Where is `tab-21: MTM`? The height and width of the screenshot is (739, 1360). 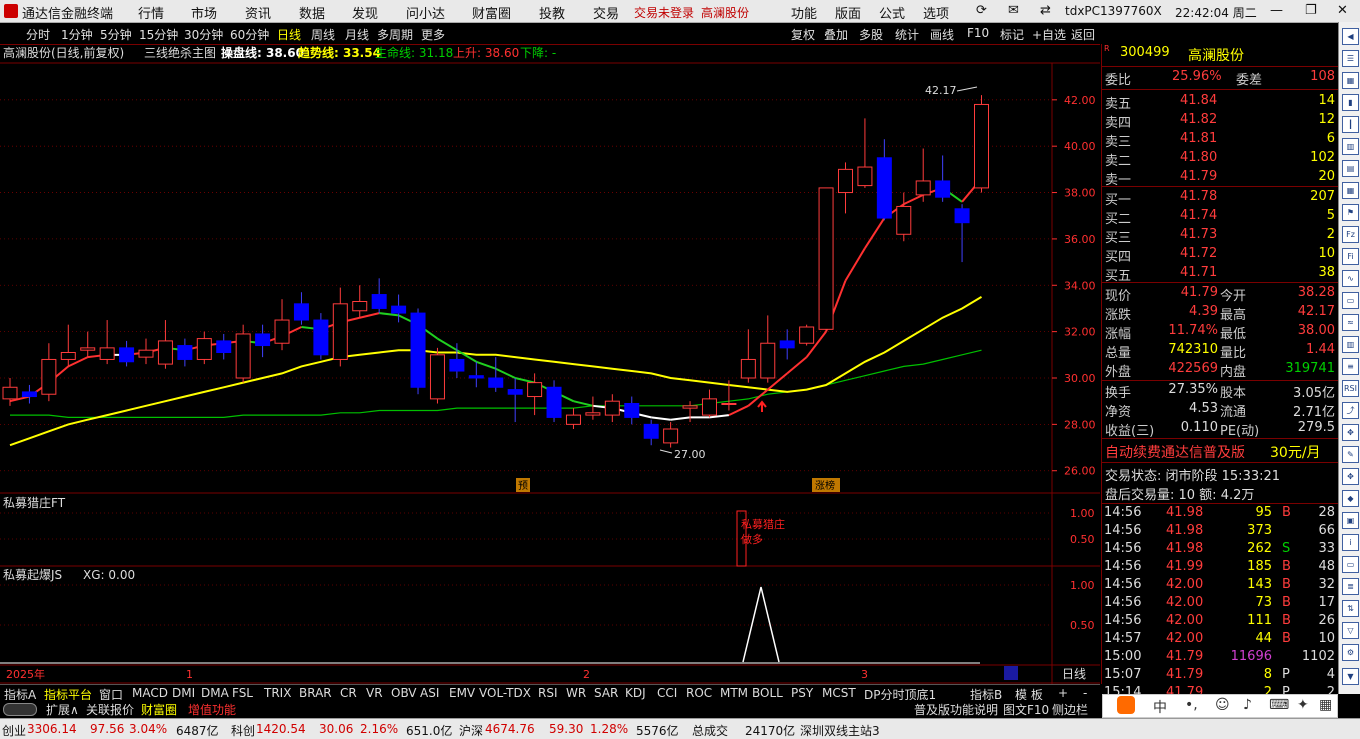 tab-21: MTM is located at coordinates (734, 693).